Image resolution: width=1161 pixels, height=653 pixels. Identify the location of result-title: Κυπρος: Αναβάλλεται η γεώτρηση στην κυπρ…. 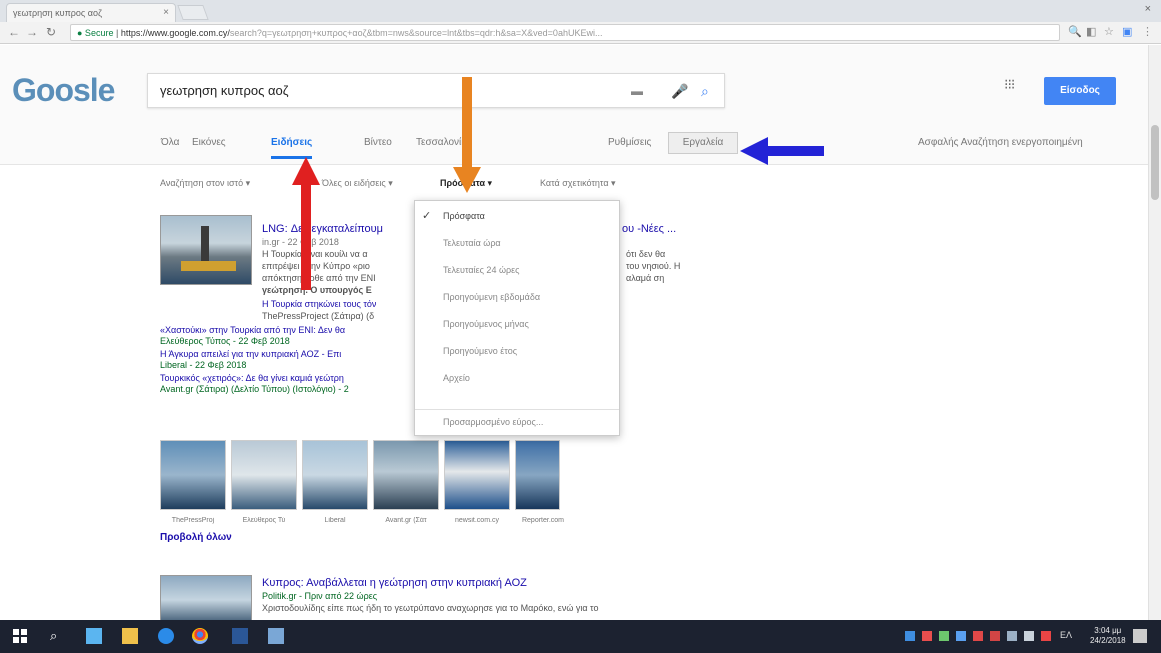
(394, 583).